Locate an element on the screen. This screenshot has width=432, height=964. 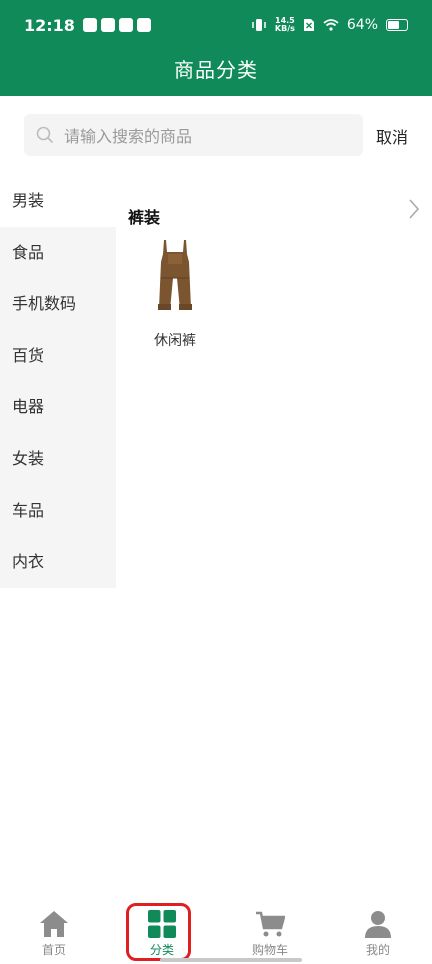
bottom-nav: 首页 分类 购物车 我的 is located at coordinates (216, 932).